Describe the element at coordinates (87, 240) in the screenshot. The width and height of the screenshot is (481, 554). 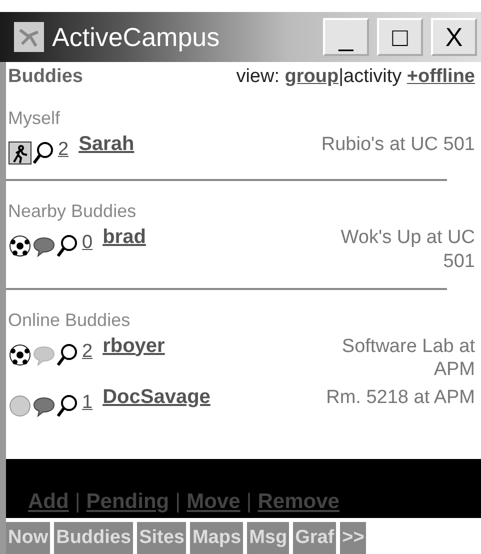
I see `count-link: 0` at that location.